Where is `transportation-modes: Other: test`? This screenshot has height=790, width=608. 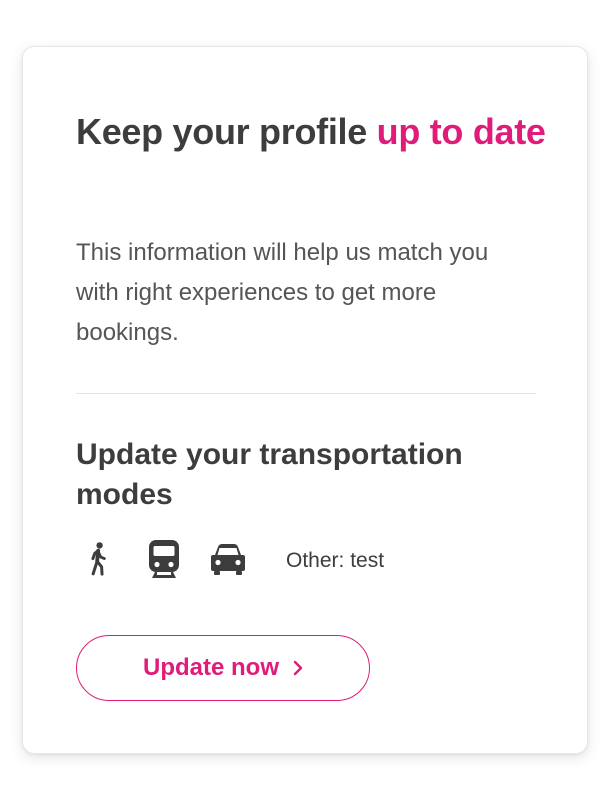 transportation-modes: Other: test is located at coordinates (230, 559).